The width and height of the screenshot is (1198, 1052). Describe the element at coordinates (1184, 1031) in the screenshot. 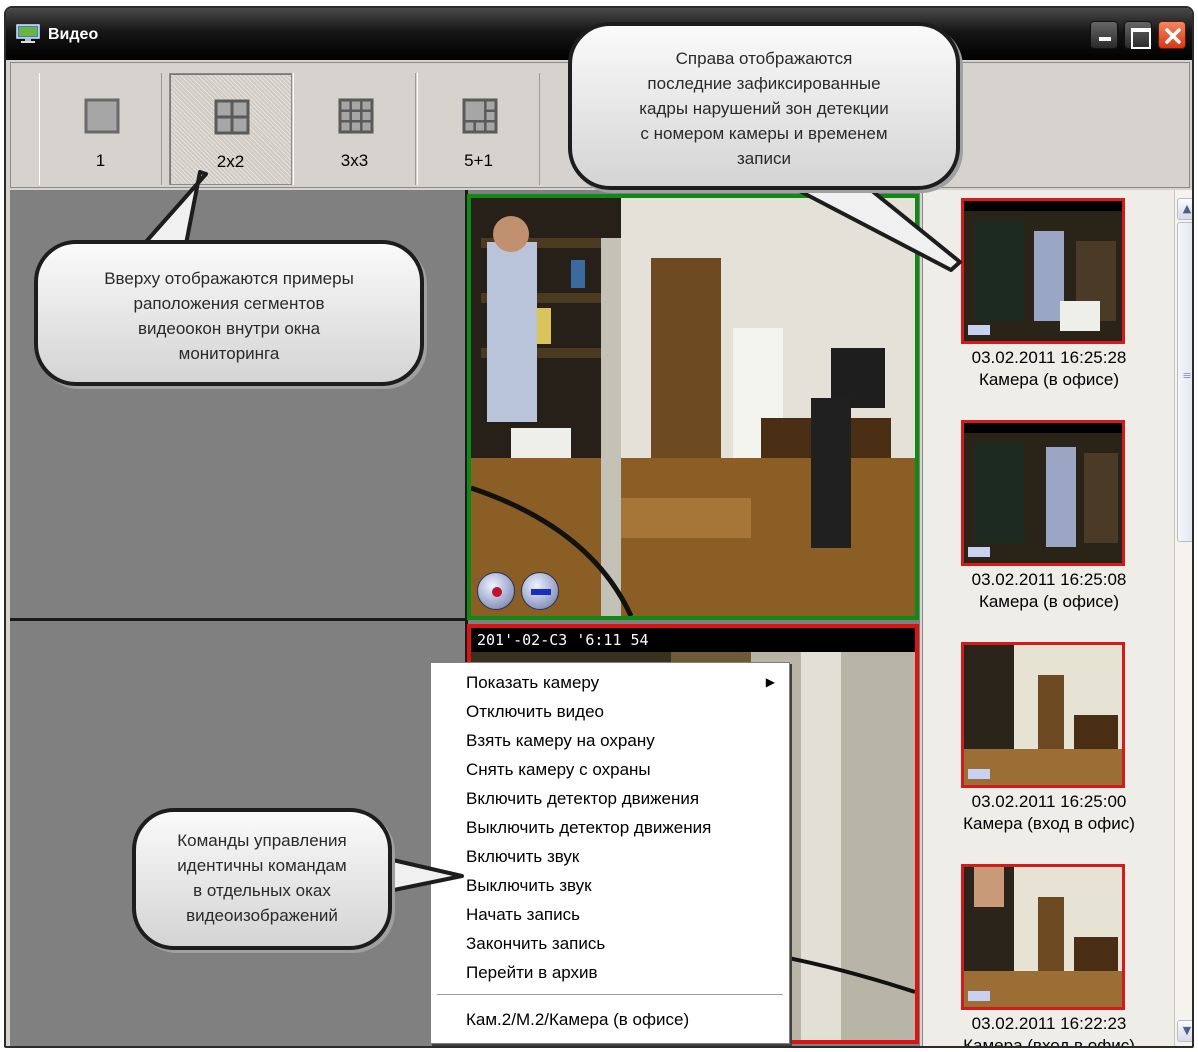

I see `scroll-down-button: ▼` at that location.